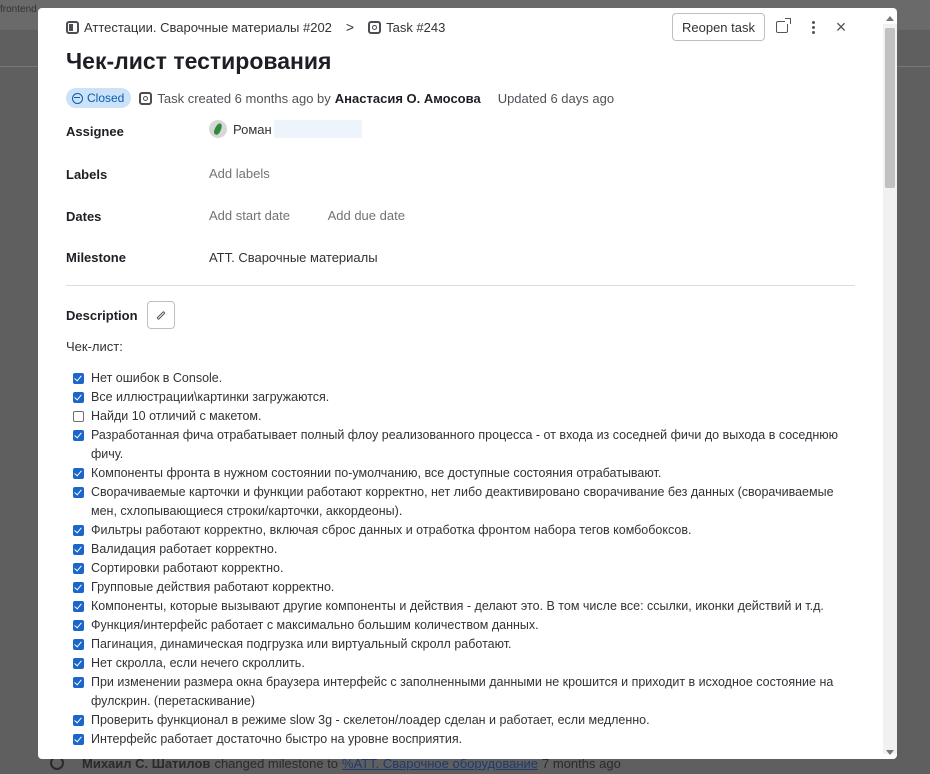 The height and width of the screenshot is (774, 930). I want to click on checklist-item-text: Нет ошибок в Console., so click(157, 378).